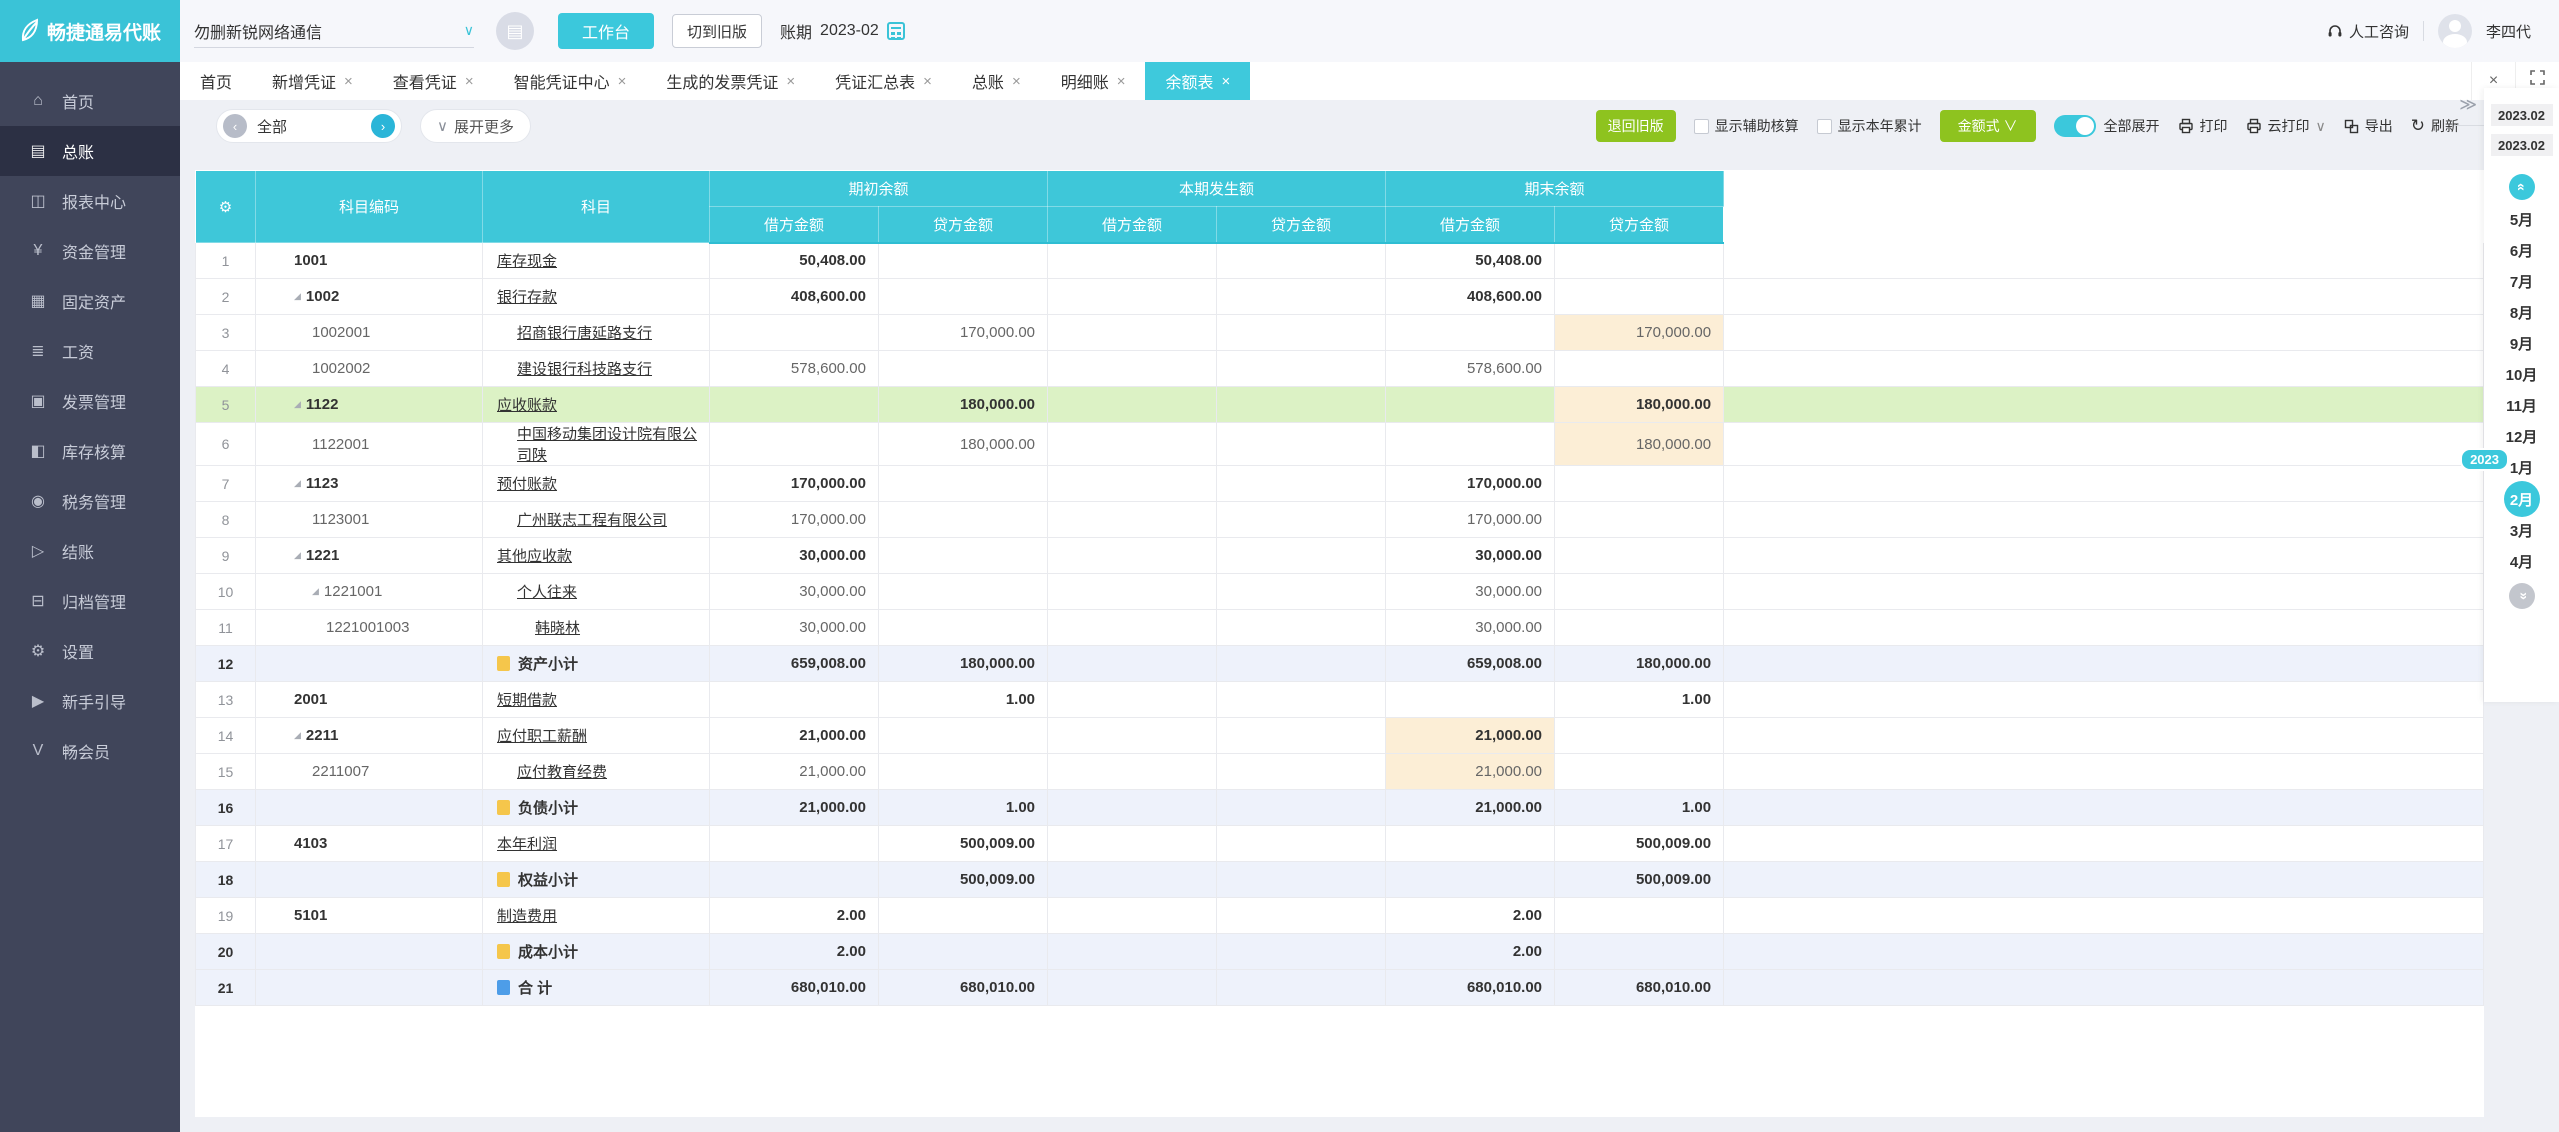  What do you see at coordinates (383, 126) in the screenshot?
I see `chevron-right-icon: ›` at bounding box center [383, 126].